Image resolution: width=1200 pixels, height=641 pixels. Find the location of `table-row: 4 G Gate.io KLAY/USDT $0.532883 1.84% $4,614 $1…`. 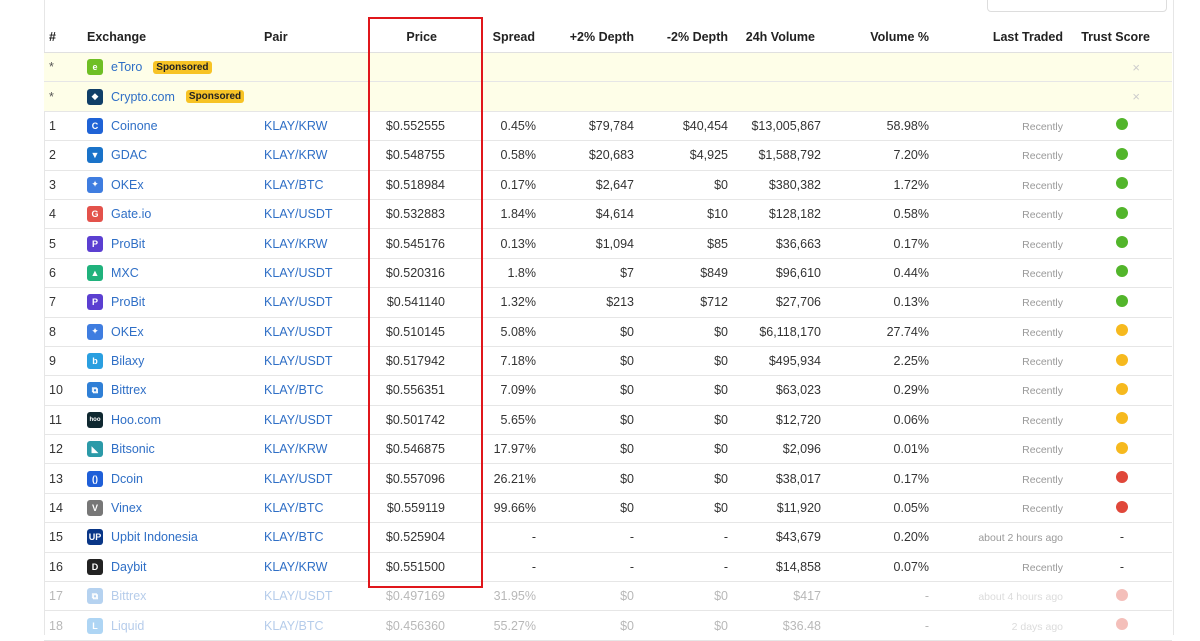

table-row: 4 G Gate.io KLAY/USDT $0.532883 1.84% $4,614 $1… is located at coordinates (608, 214).